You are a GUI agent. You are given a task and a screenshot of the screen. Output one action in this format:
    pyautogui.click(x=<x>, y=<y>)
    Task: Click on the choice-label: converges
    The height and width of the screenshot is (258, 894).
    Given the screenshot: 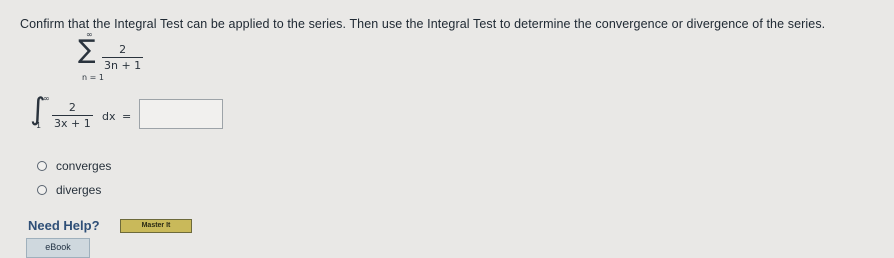 What is the action you would take?
    pyautogui.click(x=84, y=166)
    